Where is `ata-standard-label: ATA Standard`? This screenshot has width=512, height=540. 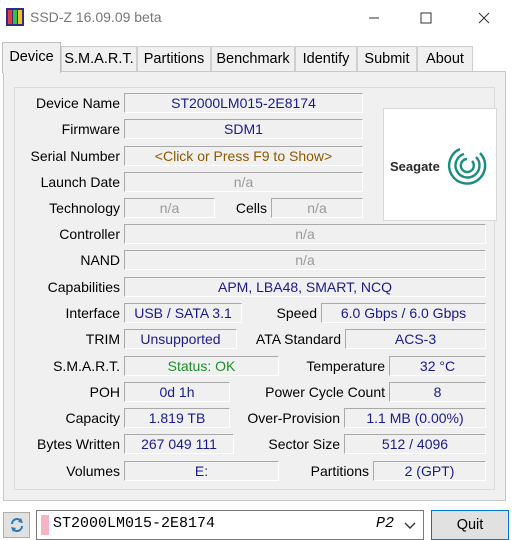 ata-standard-label: ATA Standard is located at coordinates (298, 339).